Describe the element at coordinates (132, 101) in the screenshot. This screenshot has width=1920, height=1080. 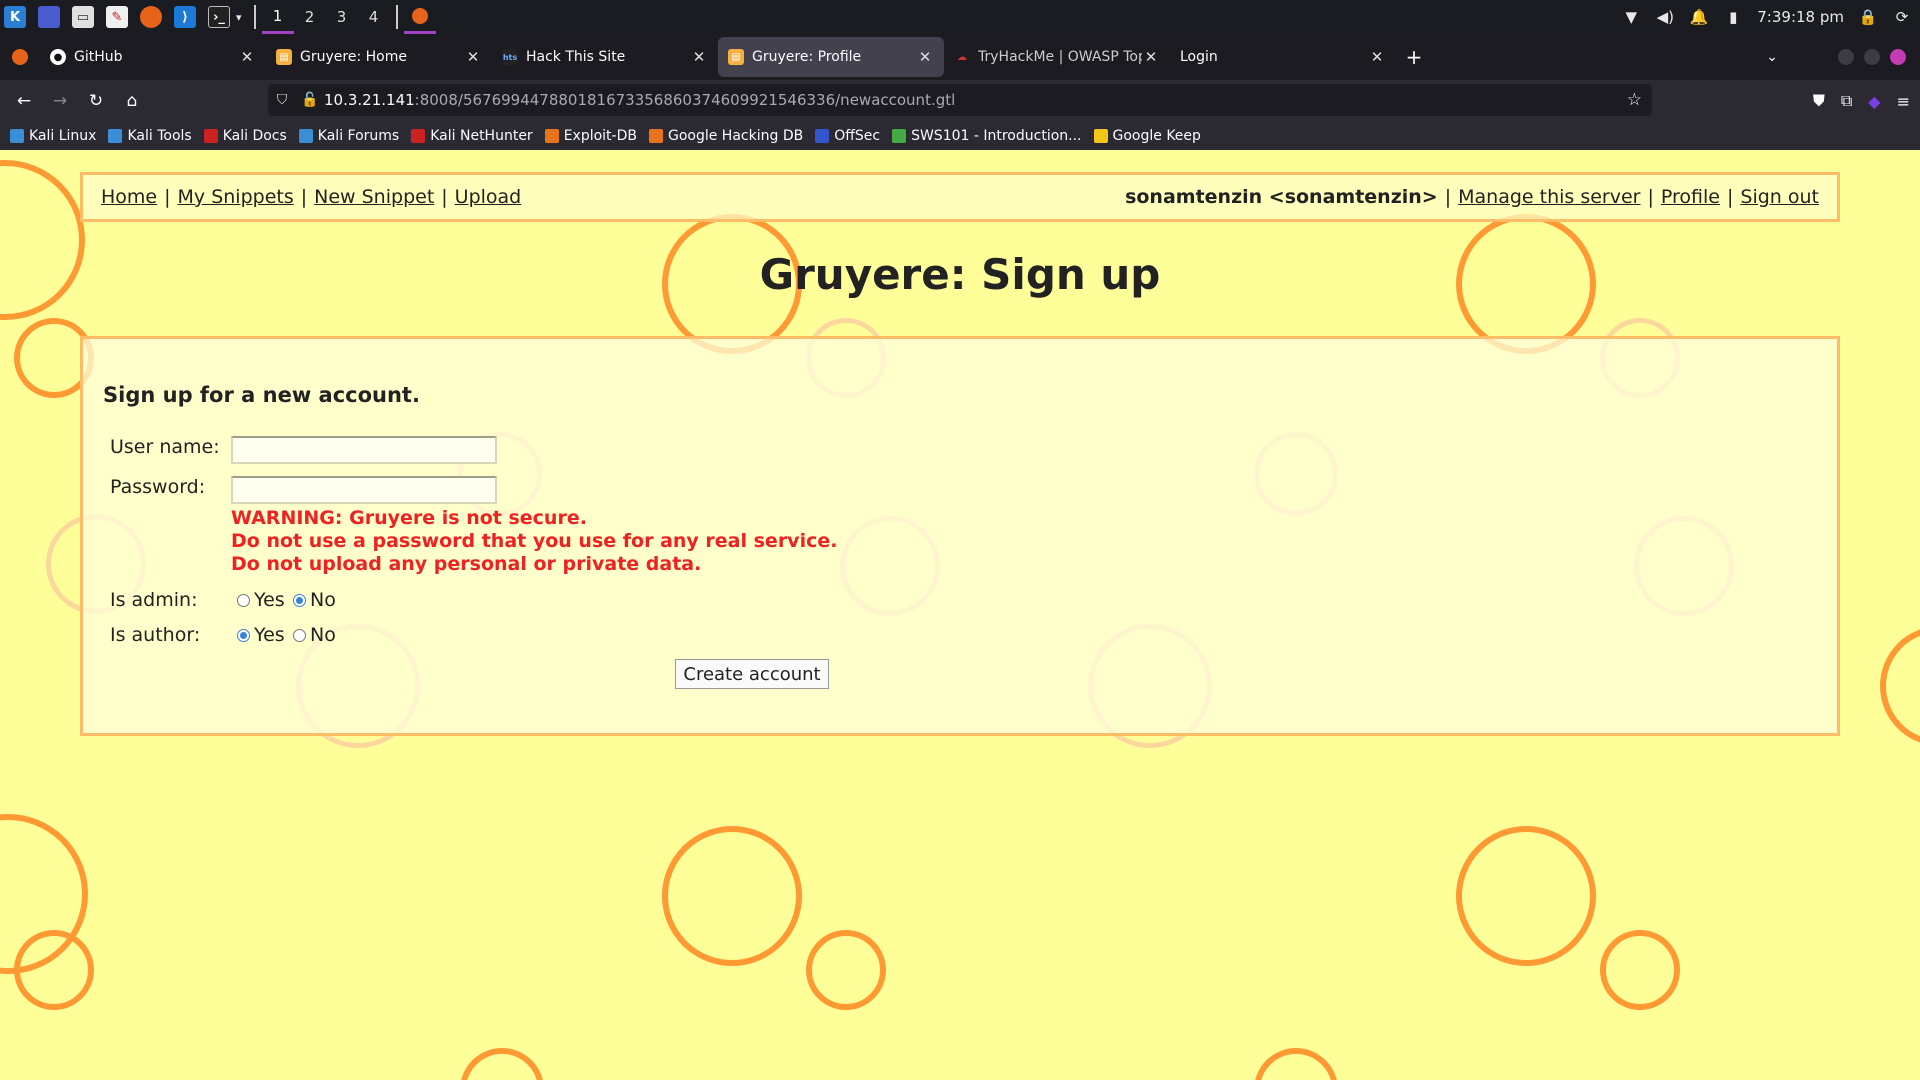
I see `home-button: ⌂` at that location.